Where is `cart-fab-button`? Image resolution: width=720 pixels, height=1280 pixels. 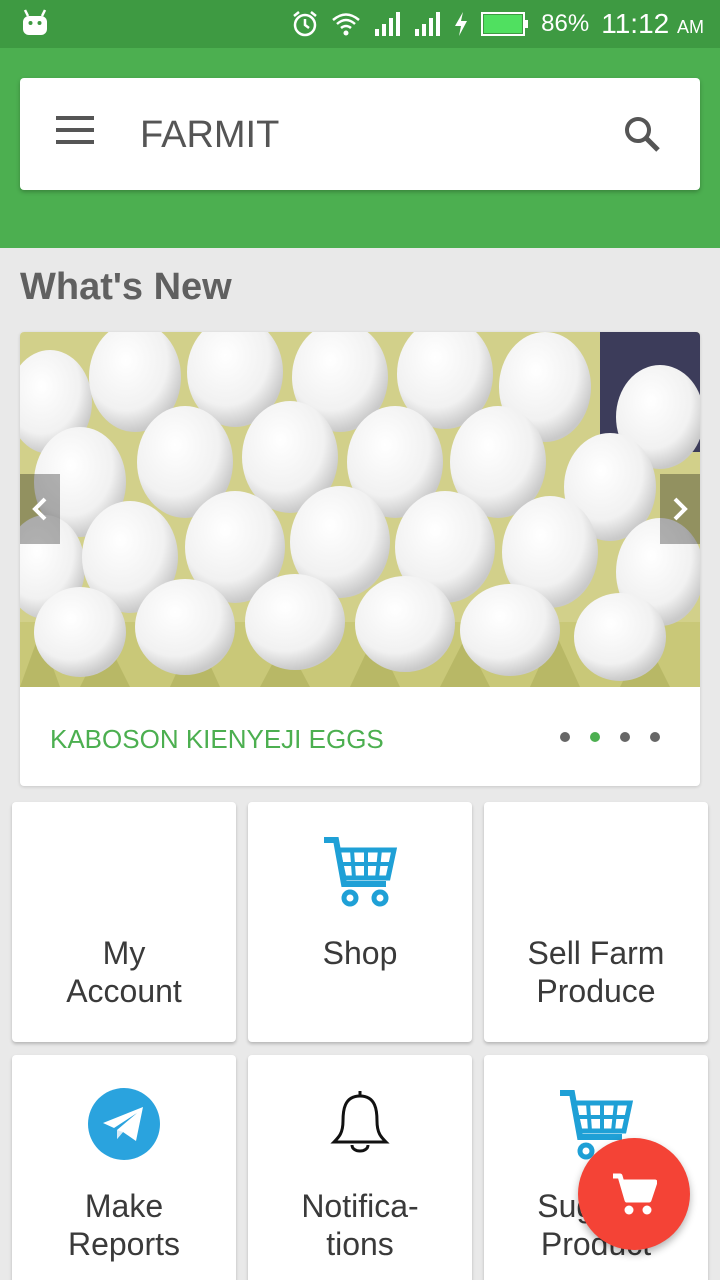
cart-fab-button is located at coordinates (634, 1194).